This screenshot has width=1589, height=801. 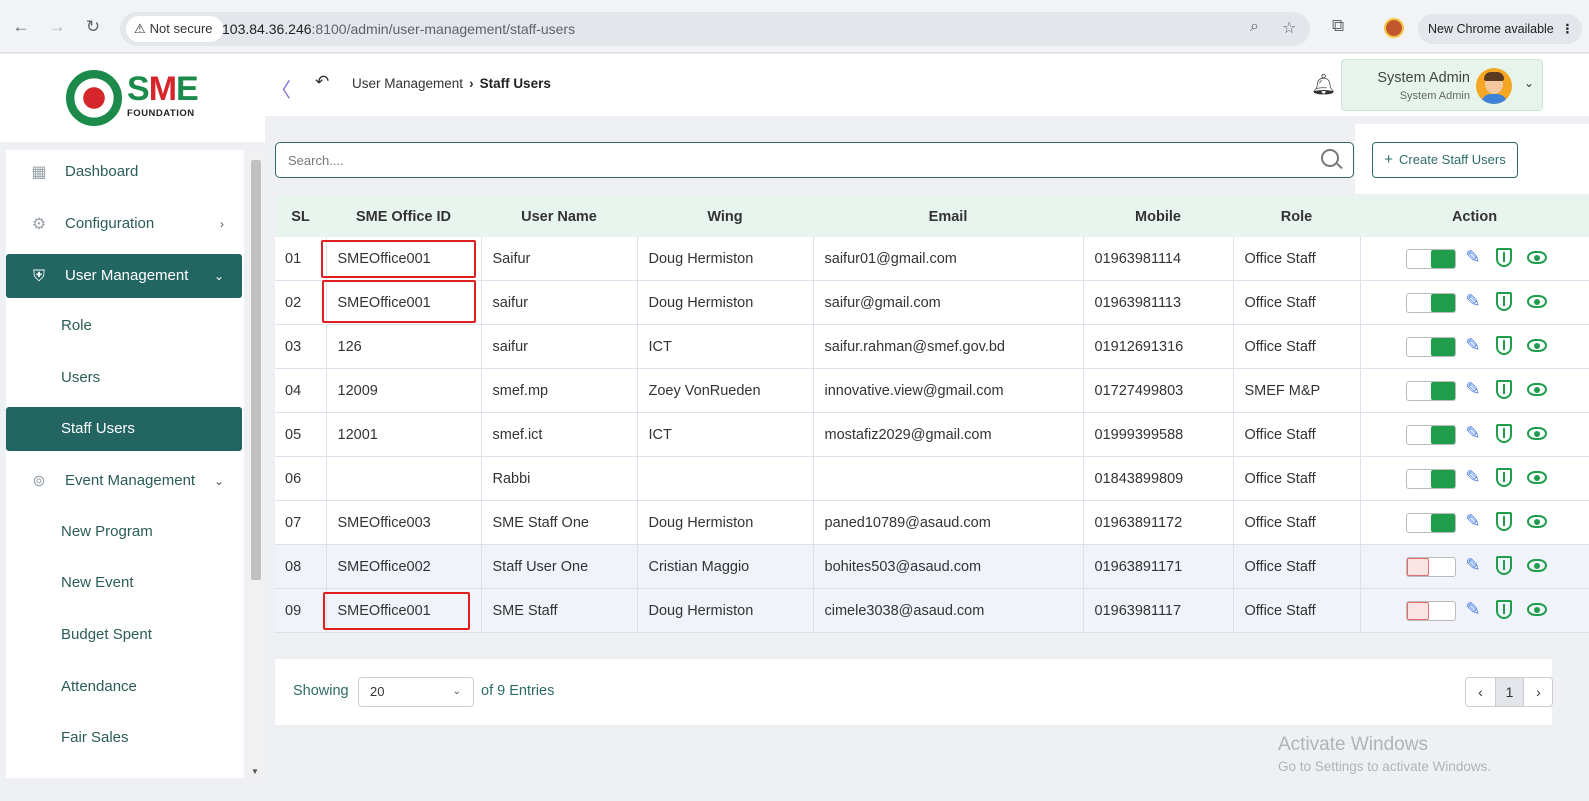 I want to click on sidebar-item-role: Role, so click(x=124, y=326).